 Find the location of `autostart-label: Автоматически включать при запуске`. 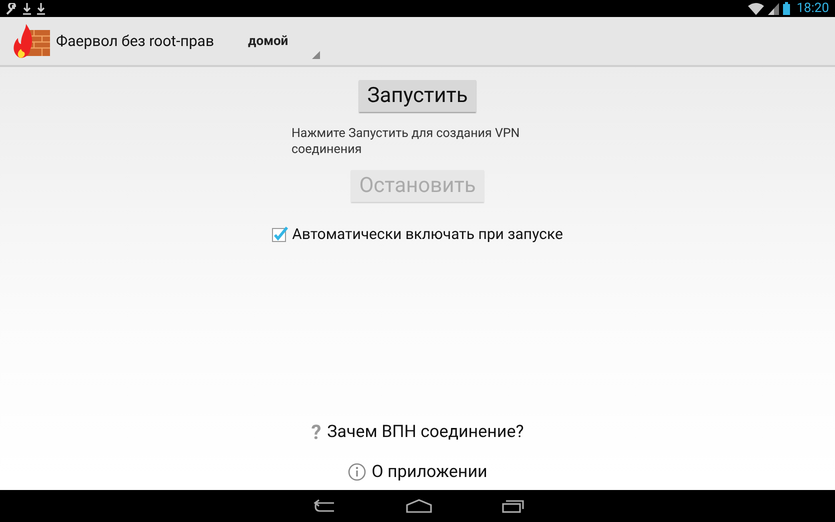

autostart-label: Автоматически включать при запуске is located at coordinates (427, 234).